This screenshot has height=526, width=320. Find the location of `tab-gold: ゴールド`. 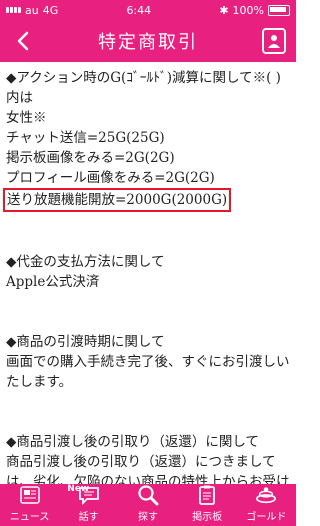

tab-gold: ゴールド is located at coordinates (266, 505).